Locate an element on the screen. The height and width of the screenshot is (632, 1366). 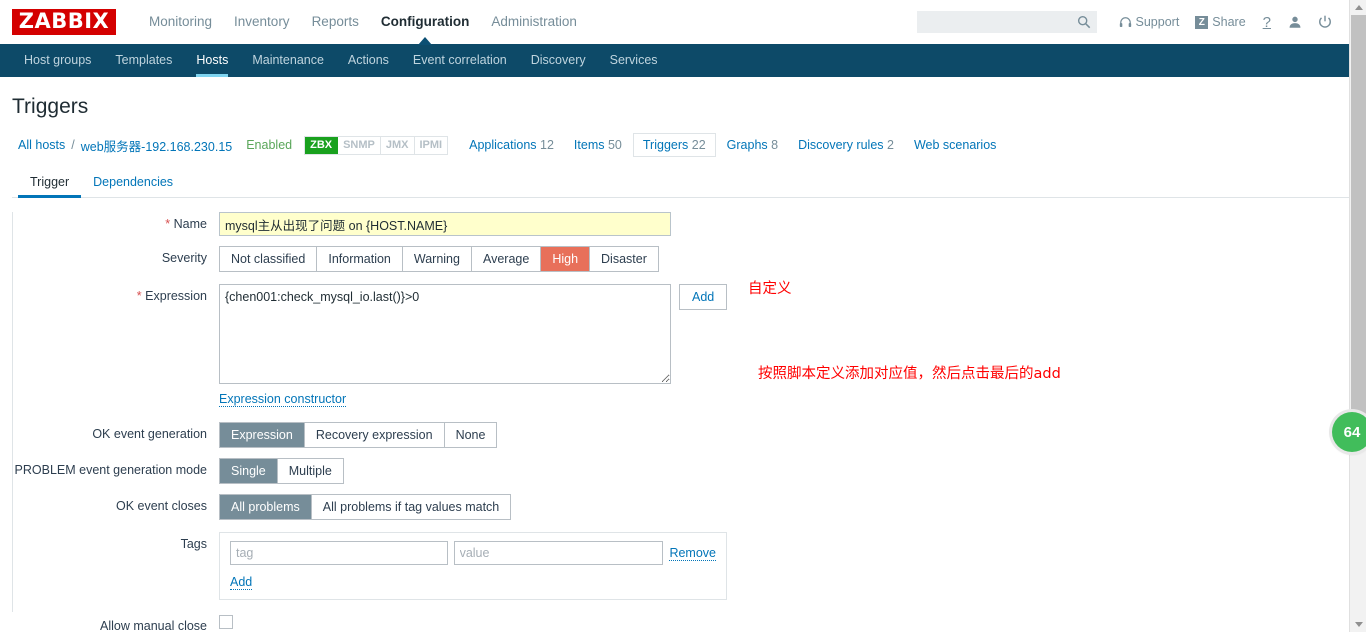
nav-configuration: Configuration is located at coordinates (425, 22).